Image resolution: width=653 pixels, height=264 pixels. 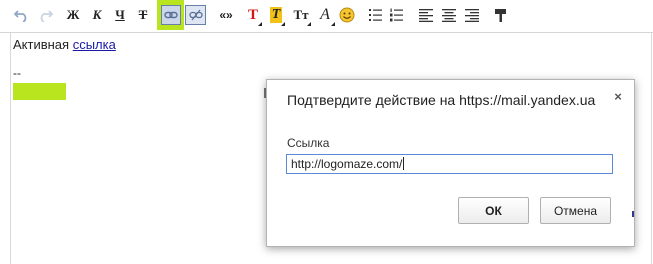 I want to click on active-text: Активная, so click(x=41, y=44).